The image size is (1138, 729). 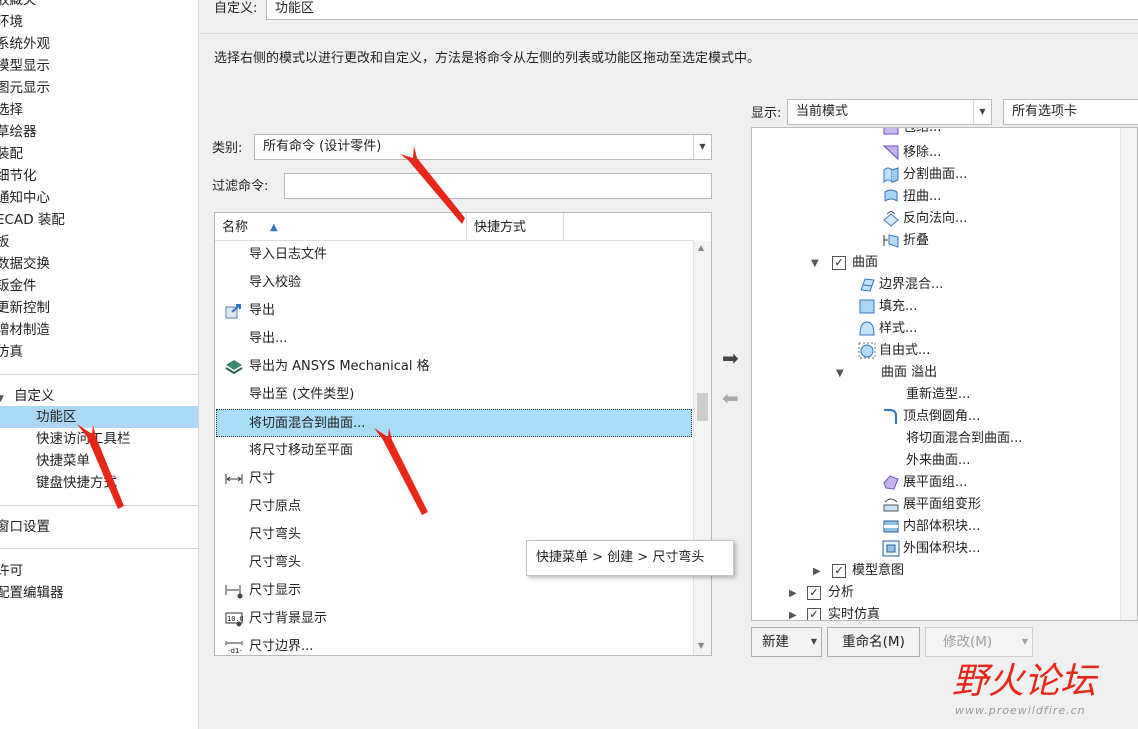 I want to click on command-row: 导出至 (文件类型), so click(x=454, y=395).